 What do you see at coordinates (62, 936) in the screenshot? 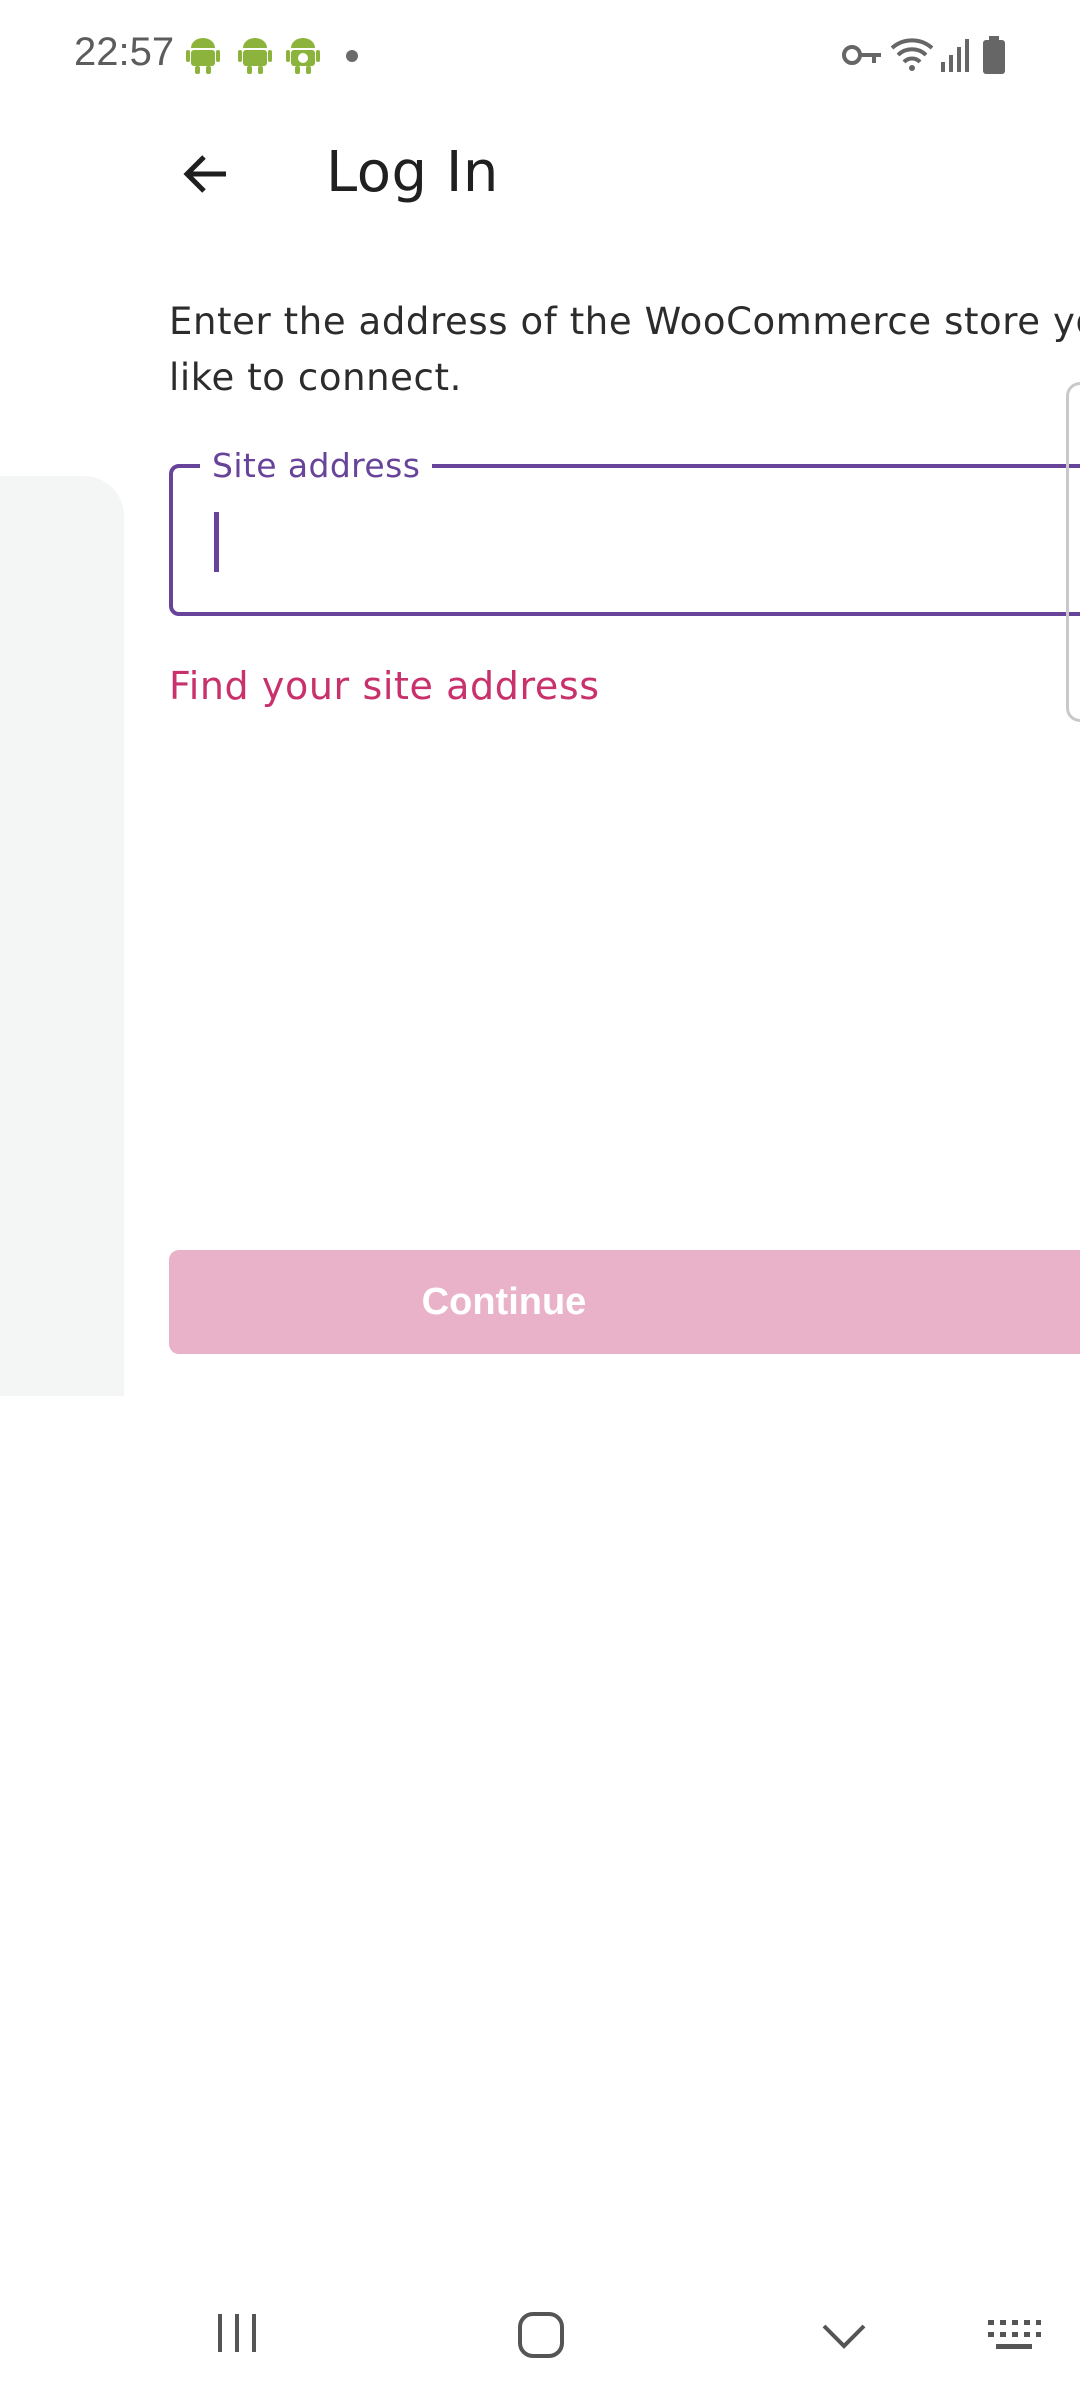
I see `side-panel` at bounding box center [62, 936].